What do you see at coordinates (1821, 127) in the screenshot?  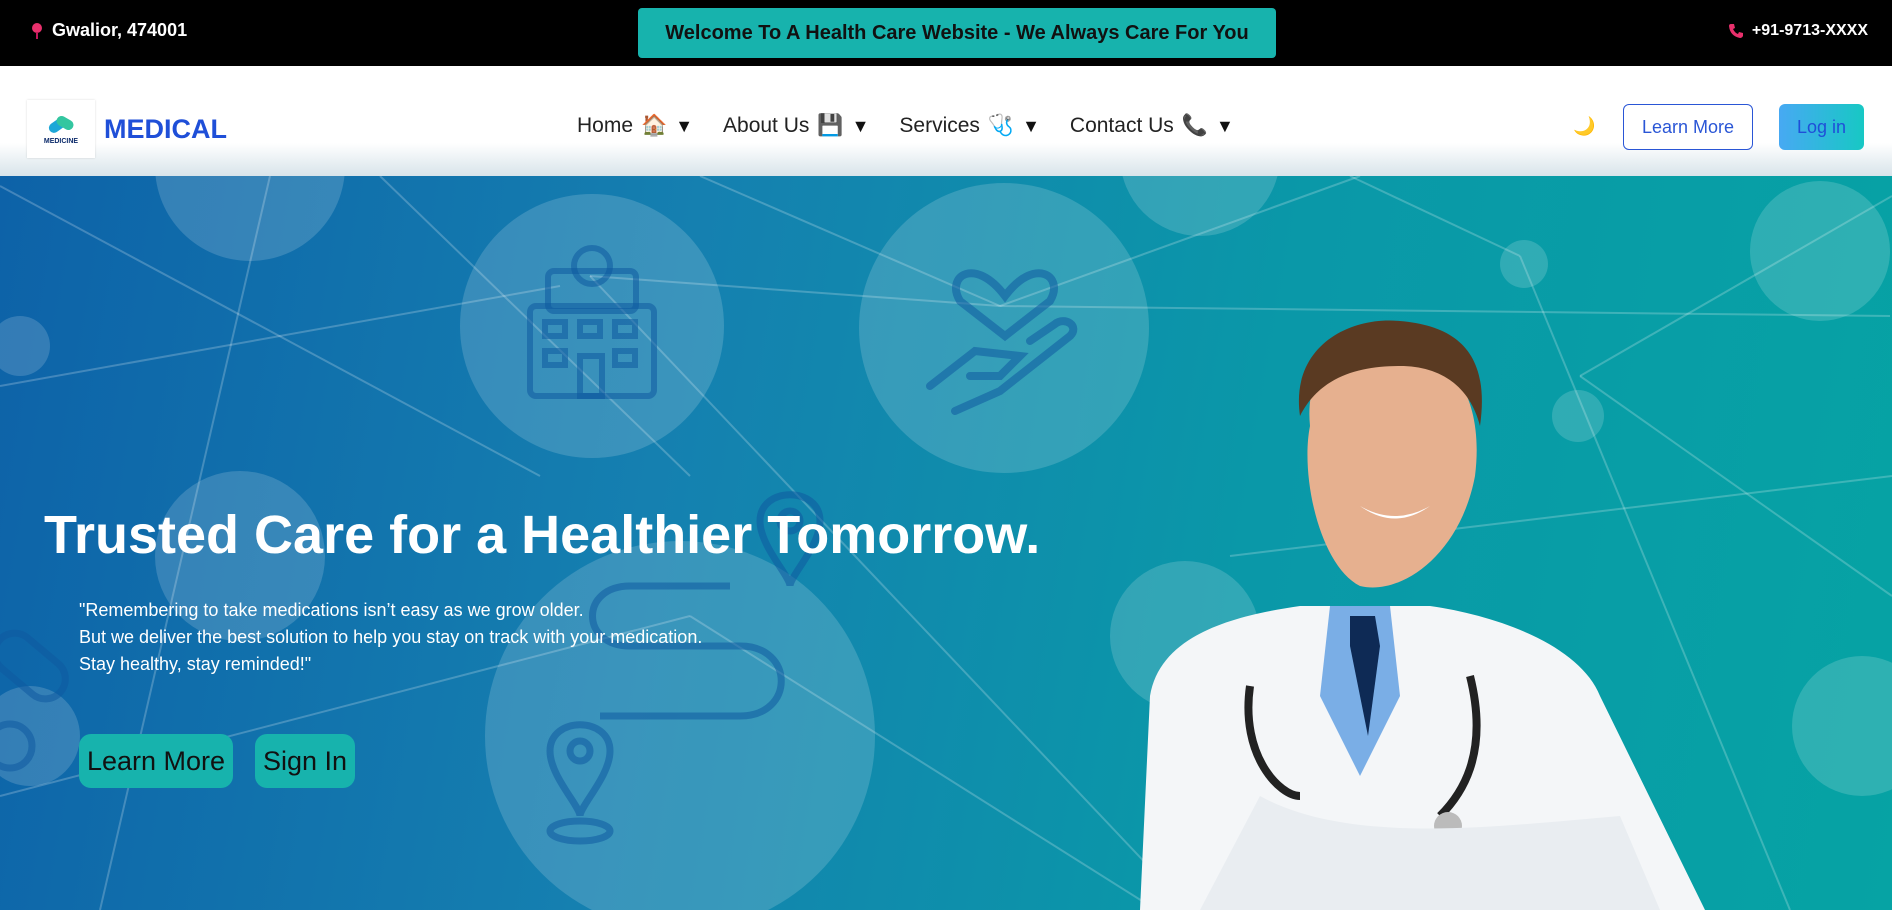 I see `login-button: Log in` at bounding box center [1821, 127].